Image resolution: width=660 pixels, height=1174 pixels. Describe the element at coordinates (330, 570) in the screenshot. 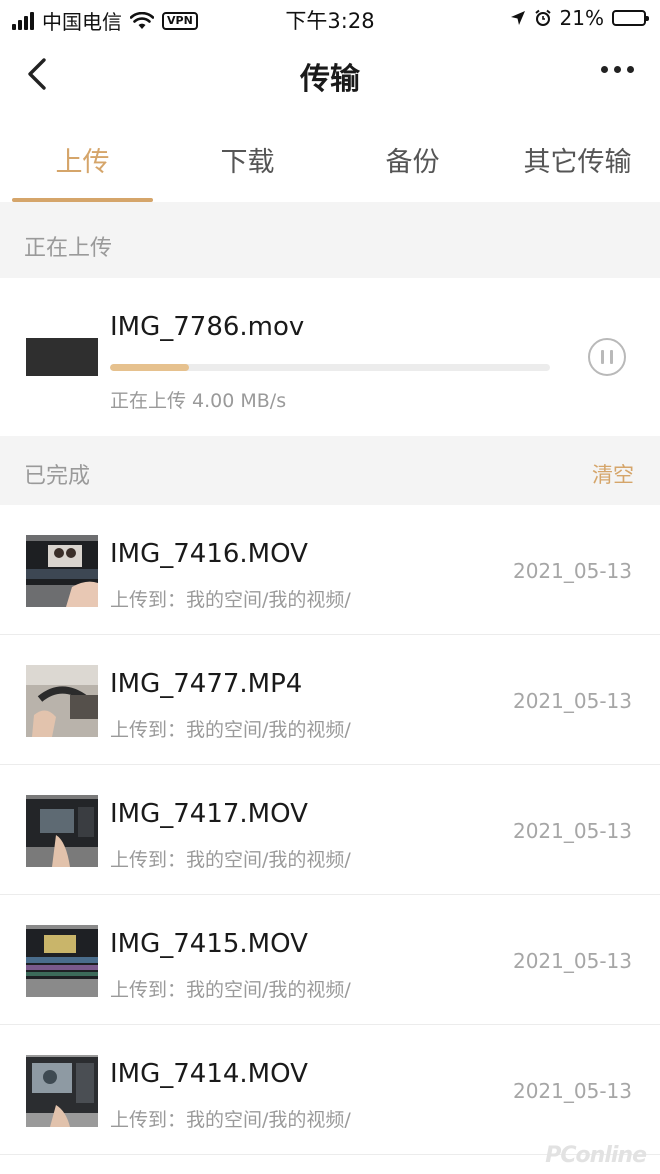

I see `list-item: IMG_7416.MOV 上传到：我的空间/我的视频/ 2021_05-13` at that location.